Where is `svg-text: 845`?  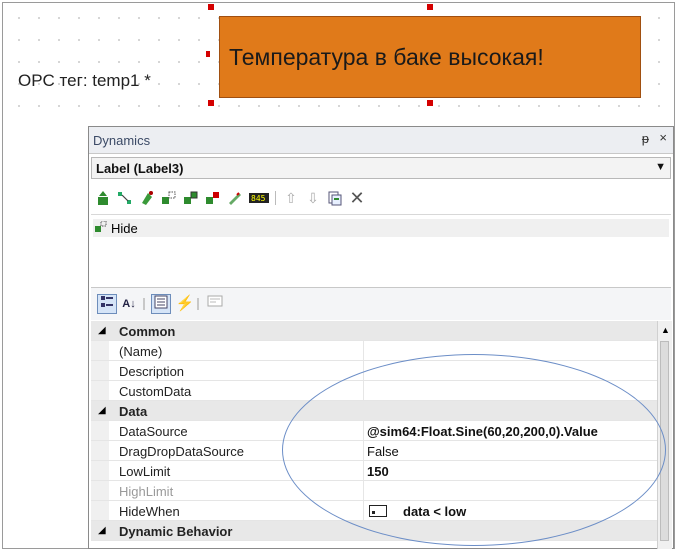 svg-text: 845 is located at coordinates (258, 198).